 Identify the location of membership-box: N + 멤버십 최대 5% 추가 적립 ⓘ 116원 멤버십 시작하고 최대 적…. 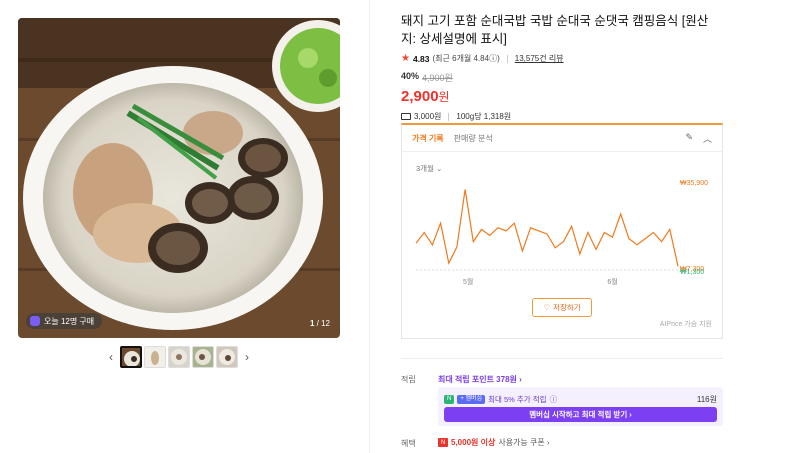
(580, 406).